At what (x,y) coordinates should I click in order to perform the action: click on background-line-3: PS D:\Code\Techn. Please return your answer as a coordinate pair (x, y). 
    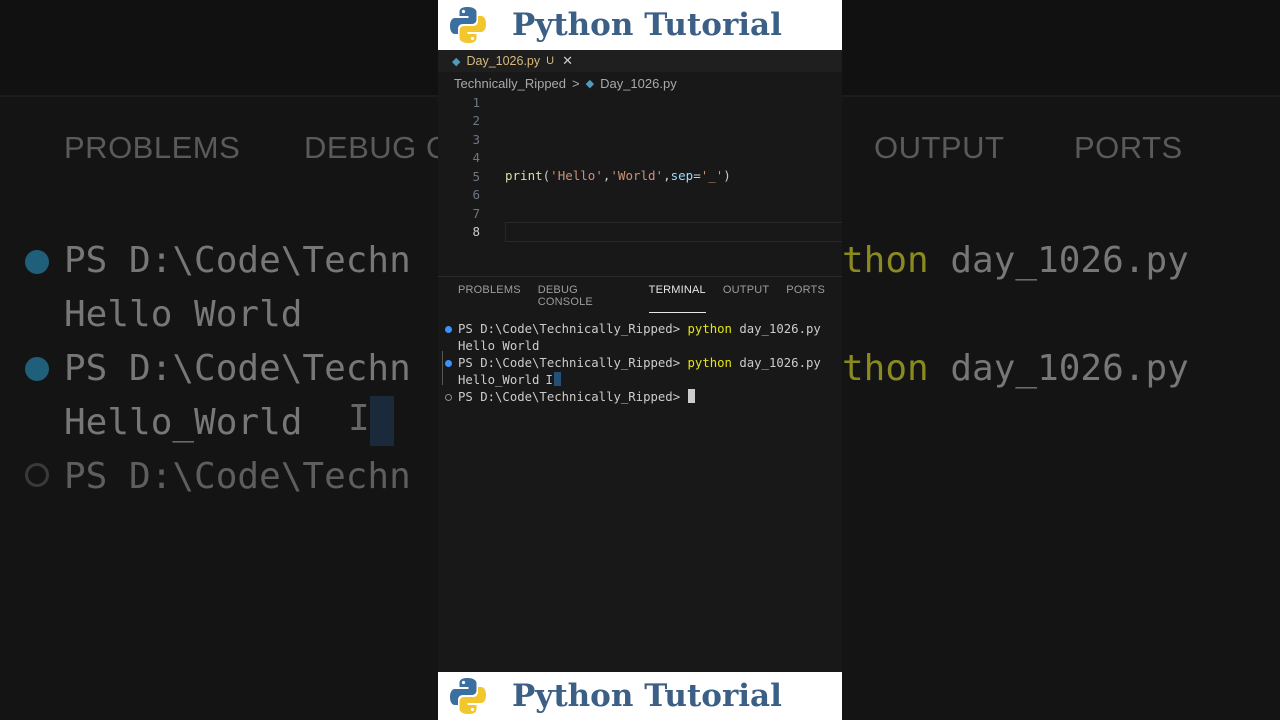
    Looking at the image, I should click on (237, 368).